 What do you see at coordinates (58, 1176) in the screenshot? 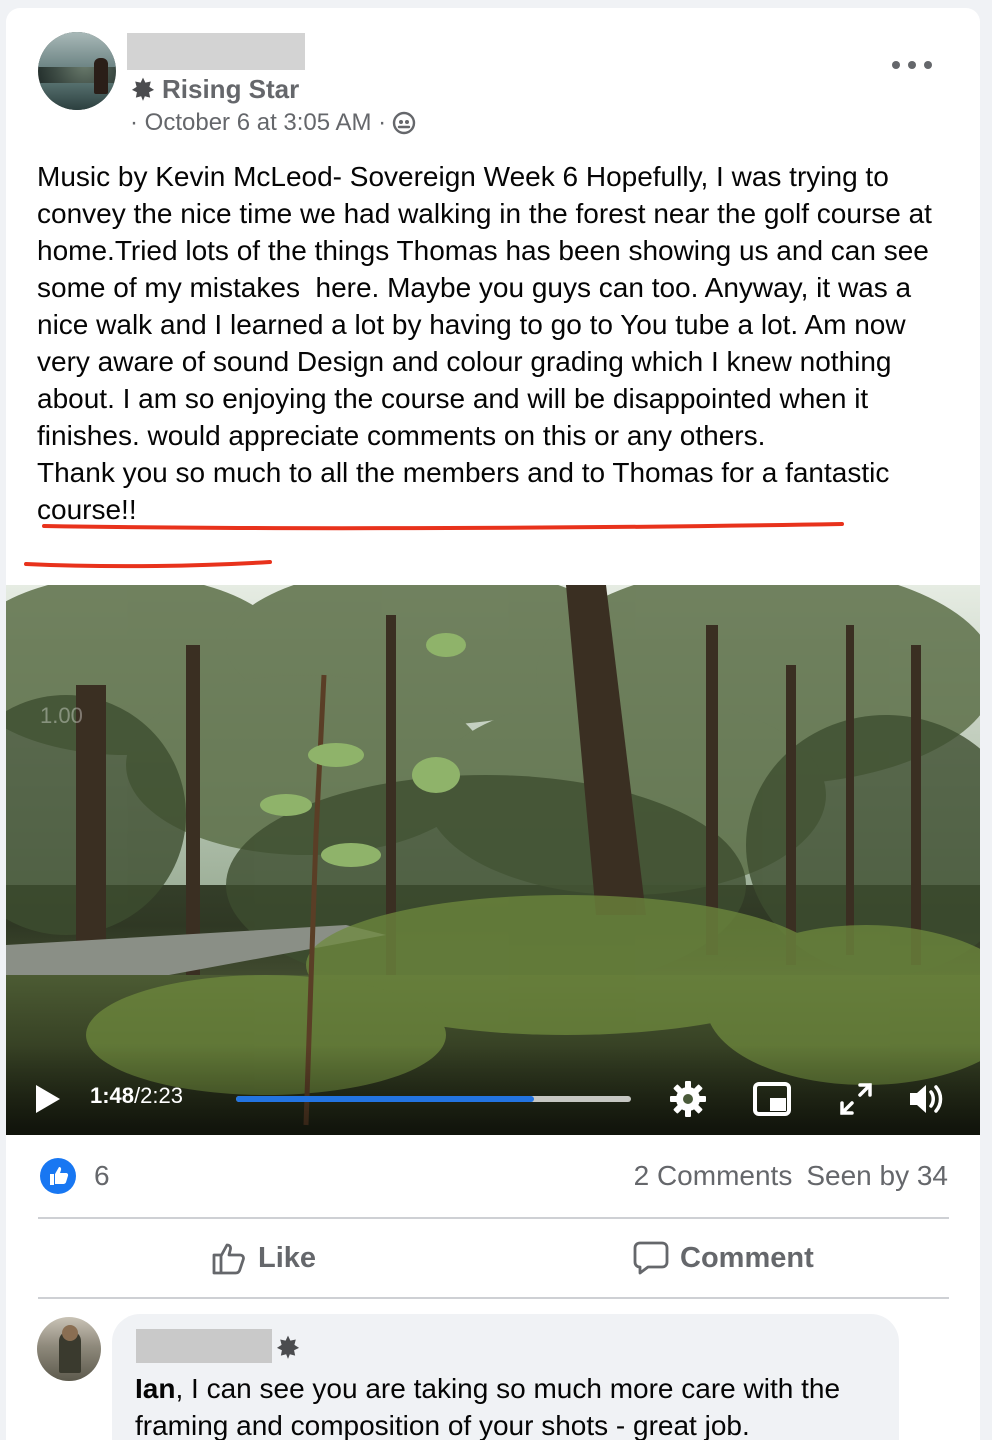
I see `like-reaction-icon` at bounding box center [58, 1176].